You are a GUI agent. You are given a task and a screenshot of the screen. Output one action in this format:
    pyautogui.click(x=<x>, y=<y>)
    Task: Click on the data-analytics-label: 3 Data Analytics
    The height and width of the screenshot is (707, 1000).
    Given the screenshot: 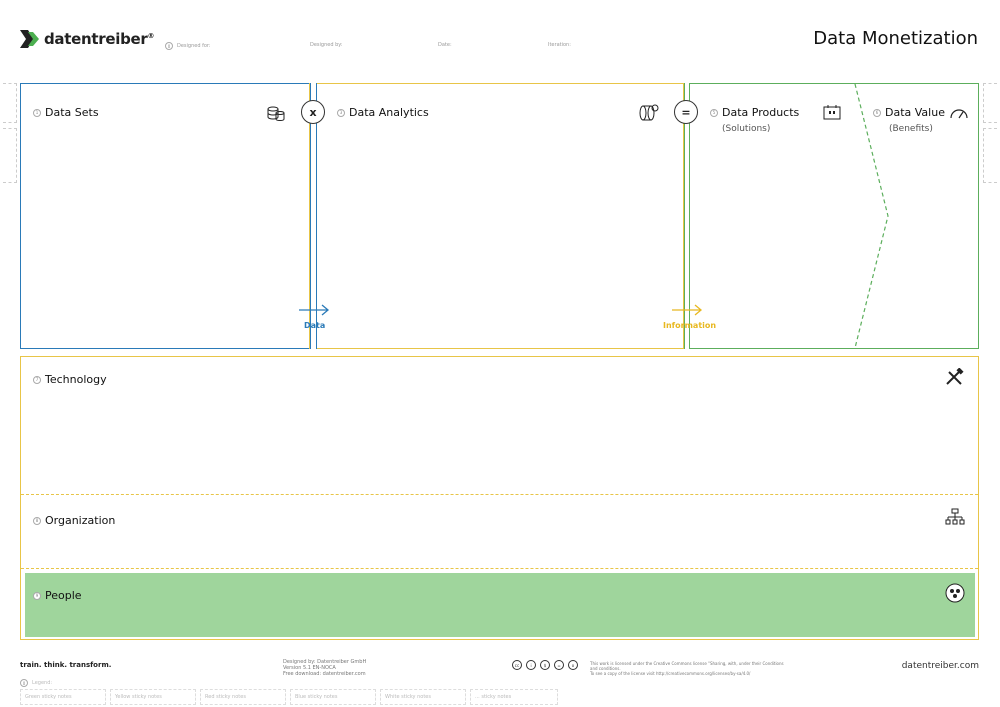 What is the action you would take?
    pyautogui.click(x=383, y=112)
    